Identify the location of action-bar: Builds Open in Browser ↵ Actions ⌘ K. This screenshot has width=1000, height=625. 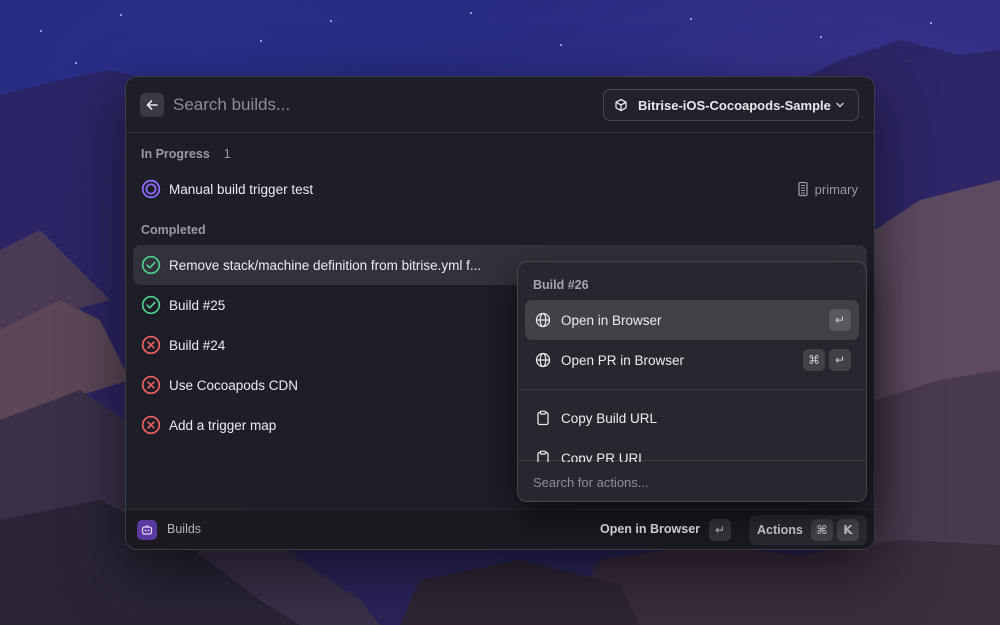
(500, 529).